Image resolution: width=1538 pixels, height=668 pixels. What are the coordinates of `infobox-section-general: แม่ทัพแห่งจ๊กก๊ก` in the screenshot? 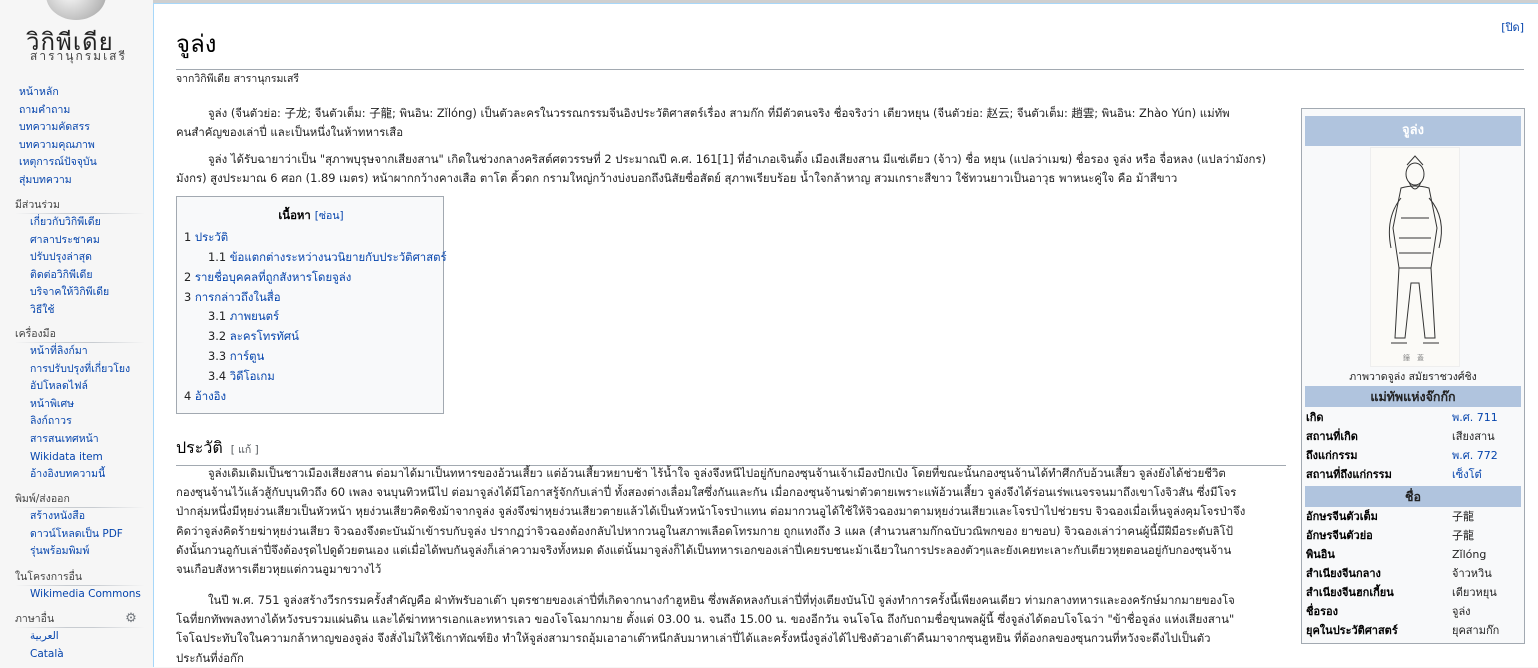 It's located at (1413, 396).